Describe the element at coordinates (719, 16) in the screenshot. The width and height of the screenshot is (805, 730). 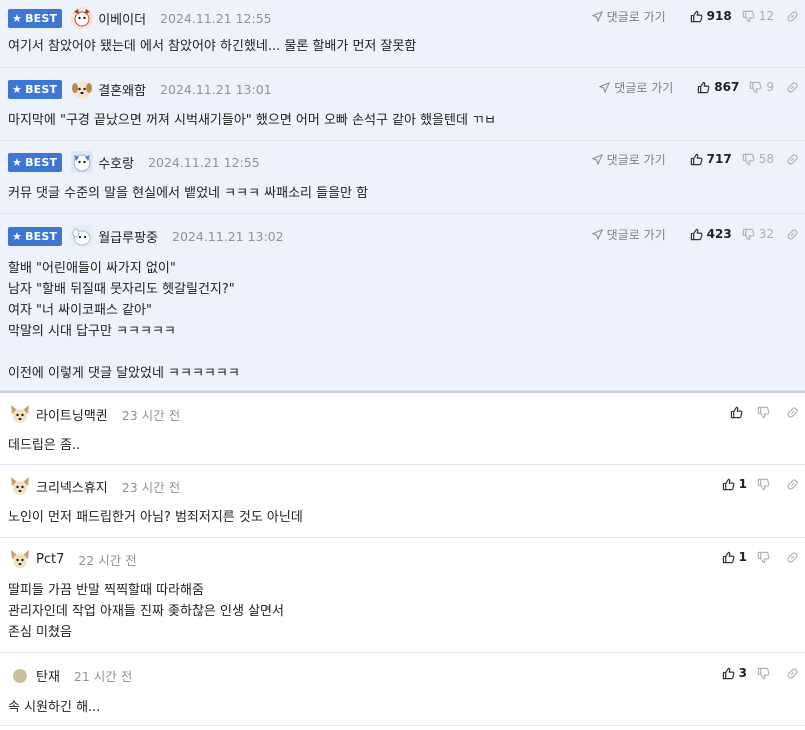
I see `upvote-count: 918` at that location.